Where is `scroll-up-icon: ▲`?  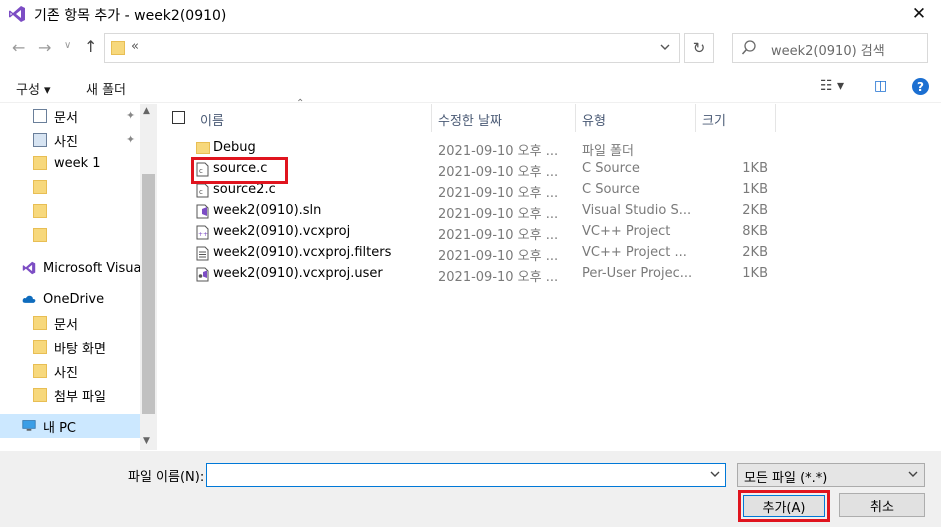
scroll-up-icon: ▲ is located at coordinates (146, 111).